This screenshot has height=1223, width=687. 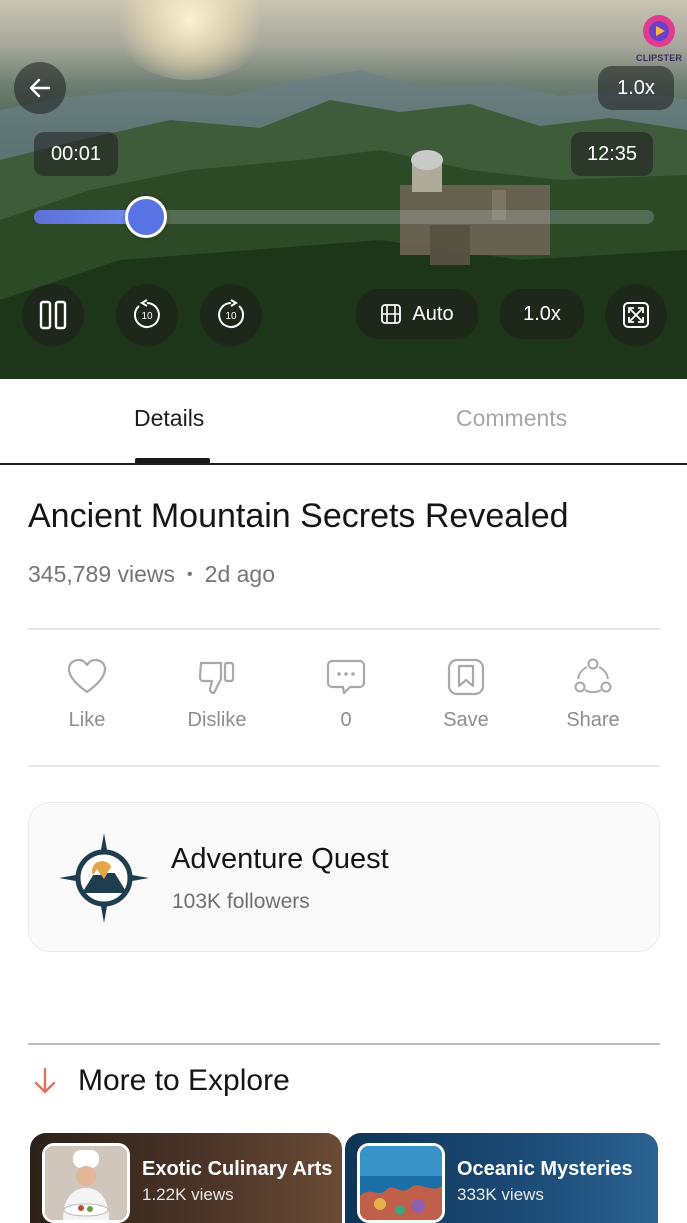 What do you see at coordinates (500, 1194) in the screenshot?
I see `card-views: 333K views` at bounding box center [500, 1194].